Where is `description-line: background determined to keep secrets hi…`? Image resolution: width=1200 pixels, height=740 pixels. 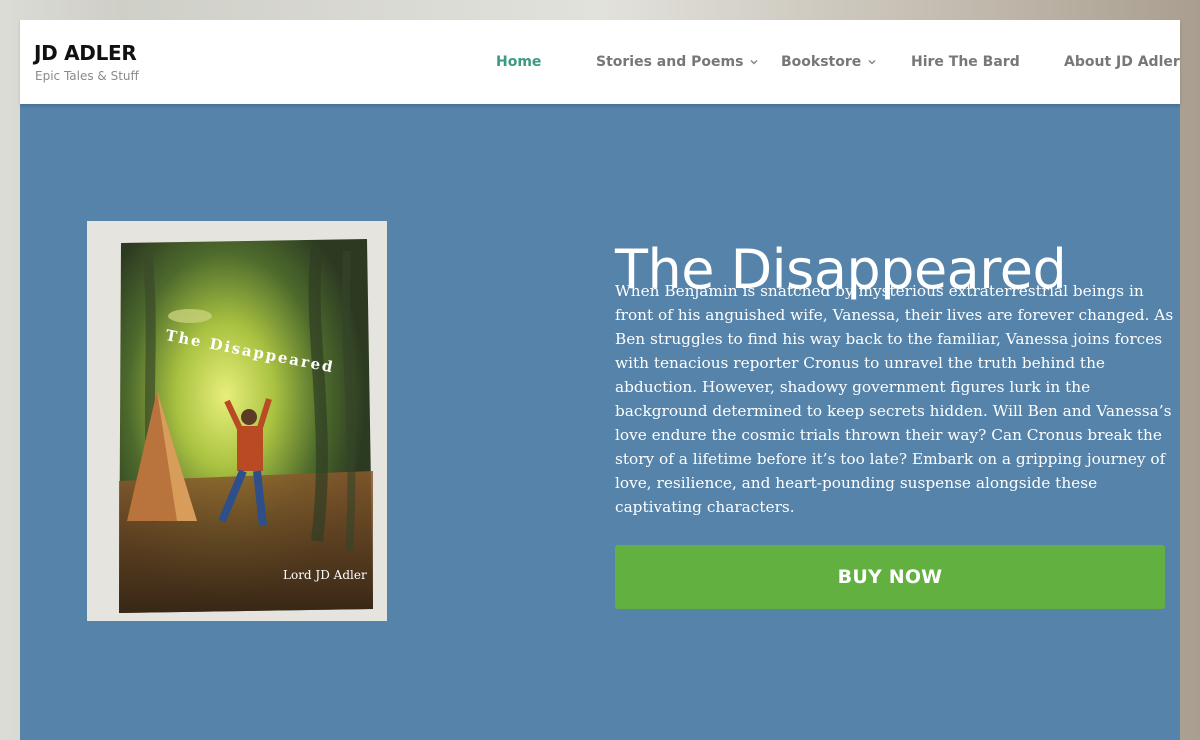 description-line: background determined to keep secrets hi… is located at coordinates (893, 411).